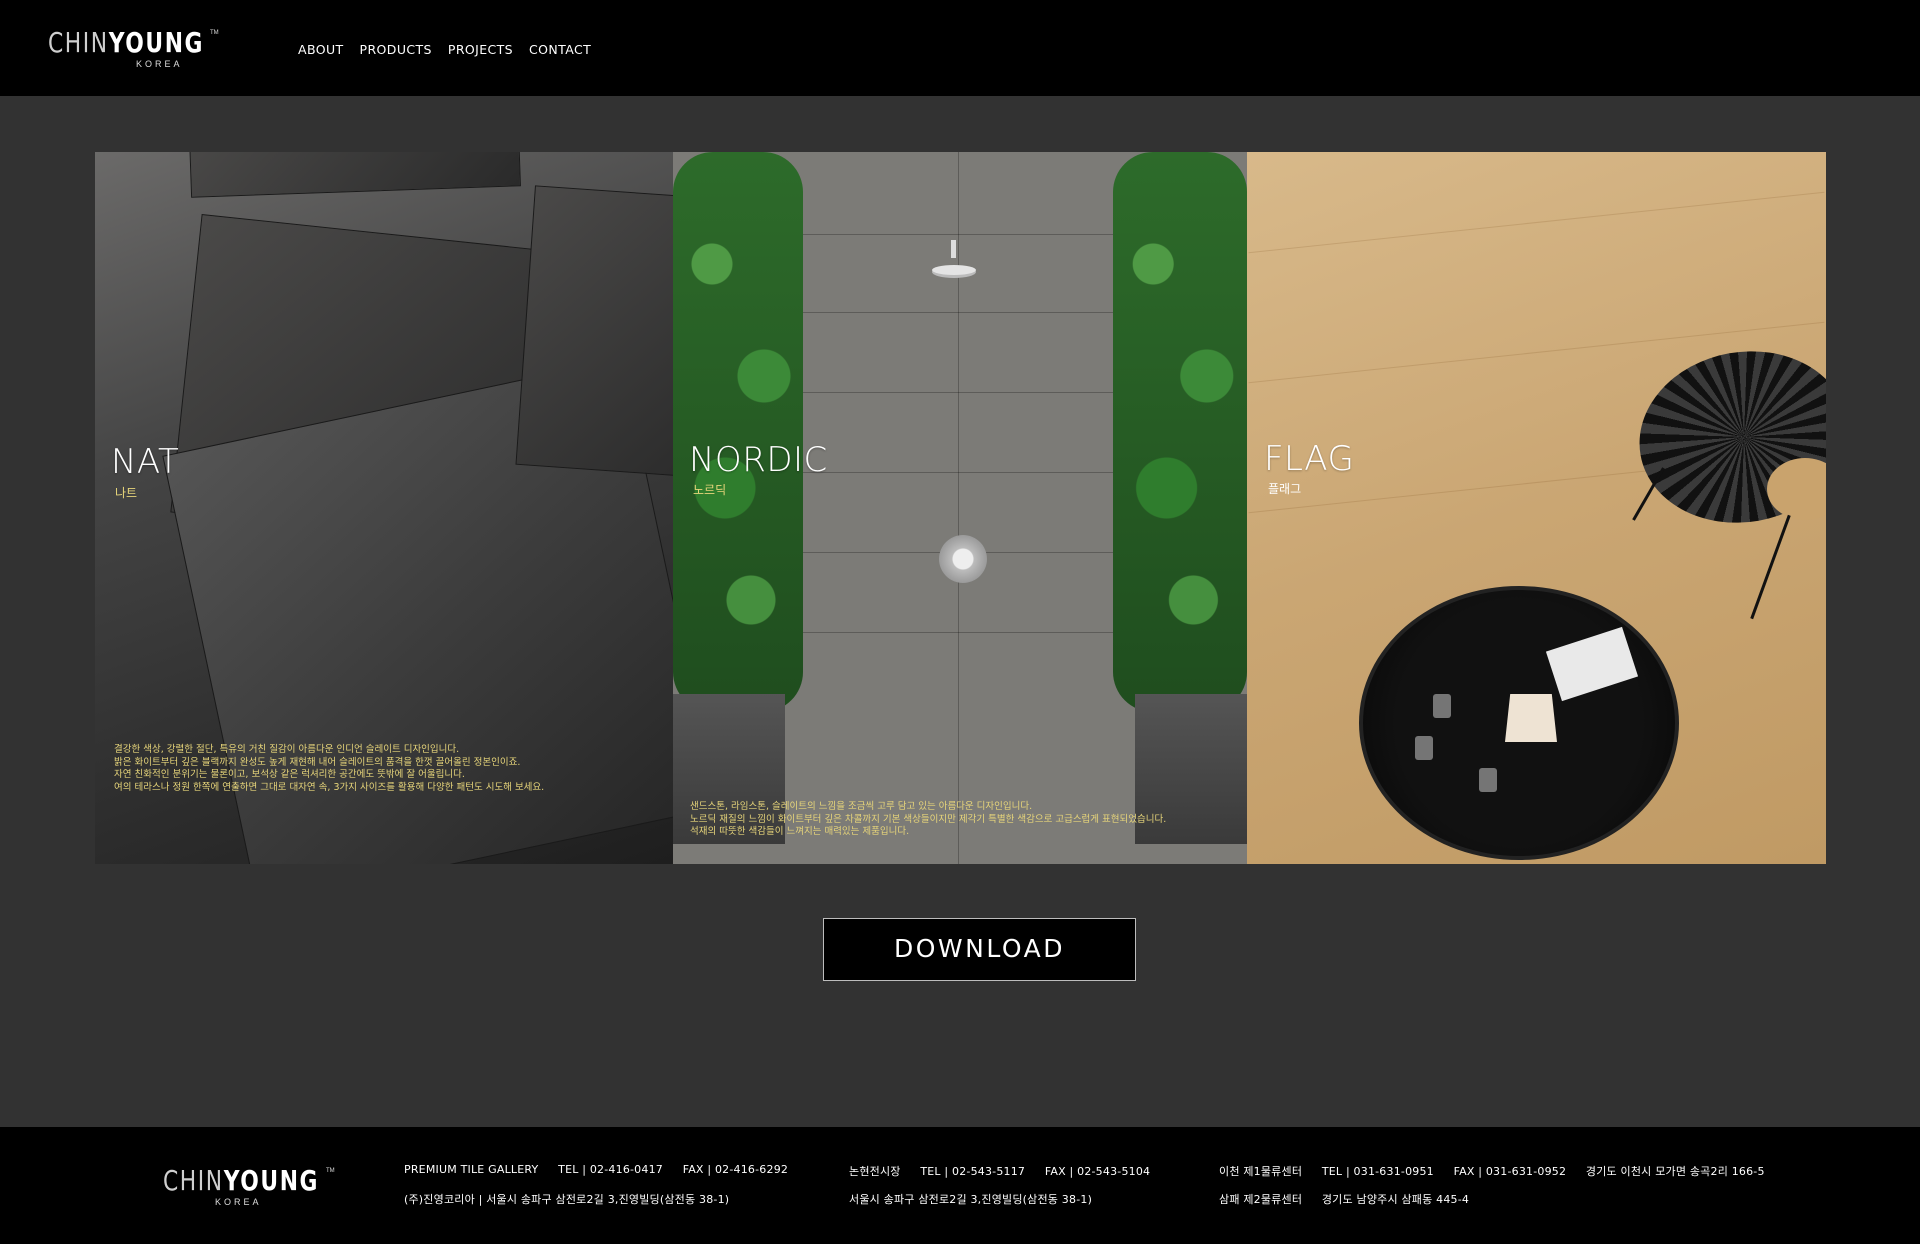 The image size is (1920, 1244). What do you see at coordinates (1309, 459) in the screenshot?
I see `product-title: FLAG` at bounding box center [1309, 459].